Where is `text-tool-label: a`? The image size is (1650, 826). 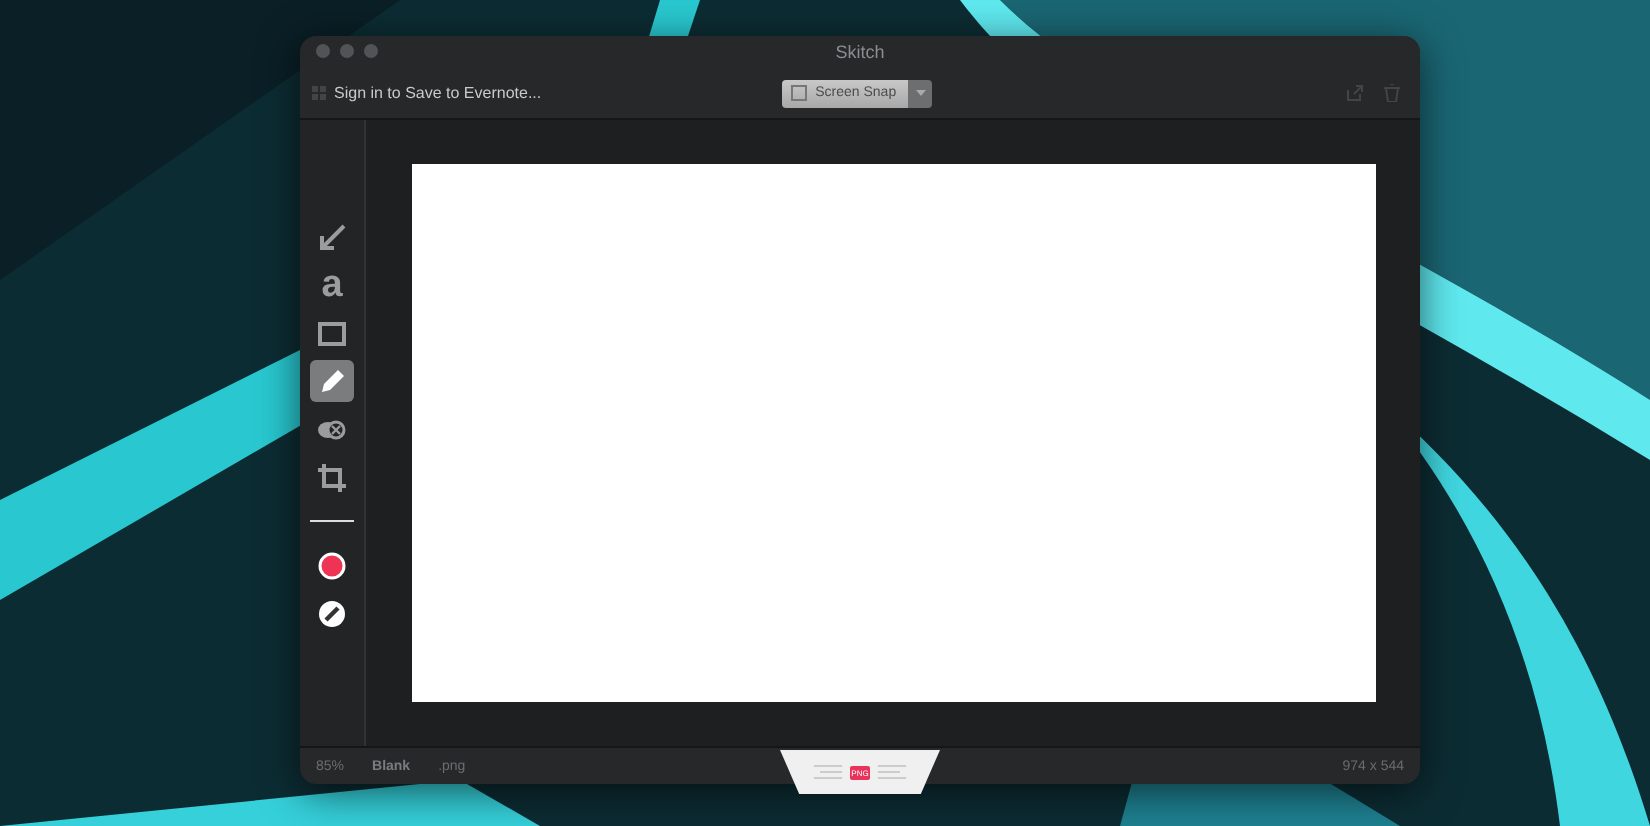 text-tool-label: a is located at coordinates (332, 285).